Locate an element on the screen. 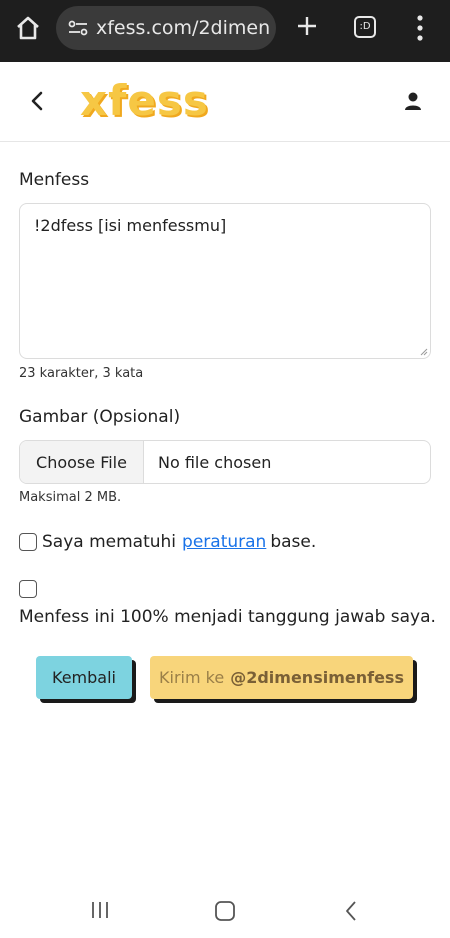  url-text: xfess.com/2dimensi is located at coordinates (183, 28).